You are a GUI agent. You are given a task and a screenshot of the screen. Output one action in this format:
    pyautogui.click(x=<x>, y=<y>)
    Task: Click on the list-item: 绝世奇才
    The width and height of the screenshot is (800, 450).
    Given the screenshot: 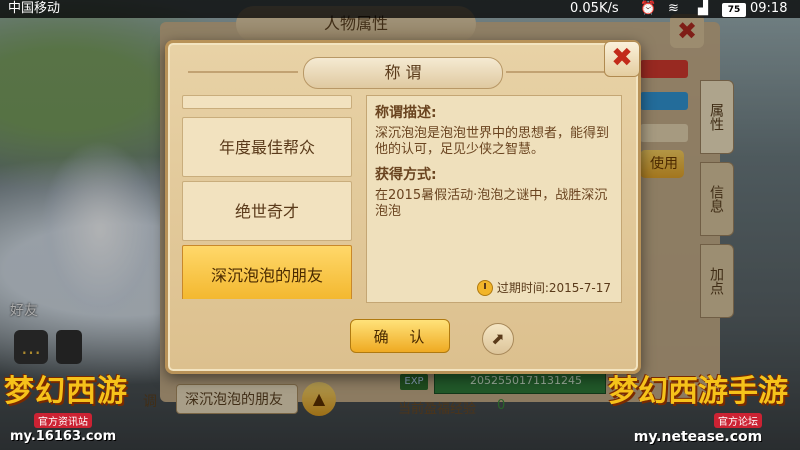 What is the action you would take?
    pyautogui.click(x=267, y=211)
    